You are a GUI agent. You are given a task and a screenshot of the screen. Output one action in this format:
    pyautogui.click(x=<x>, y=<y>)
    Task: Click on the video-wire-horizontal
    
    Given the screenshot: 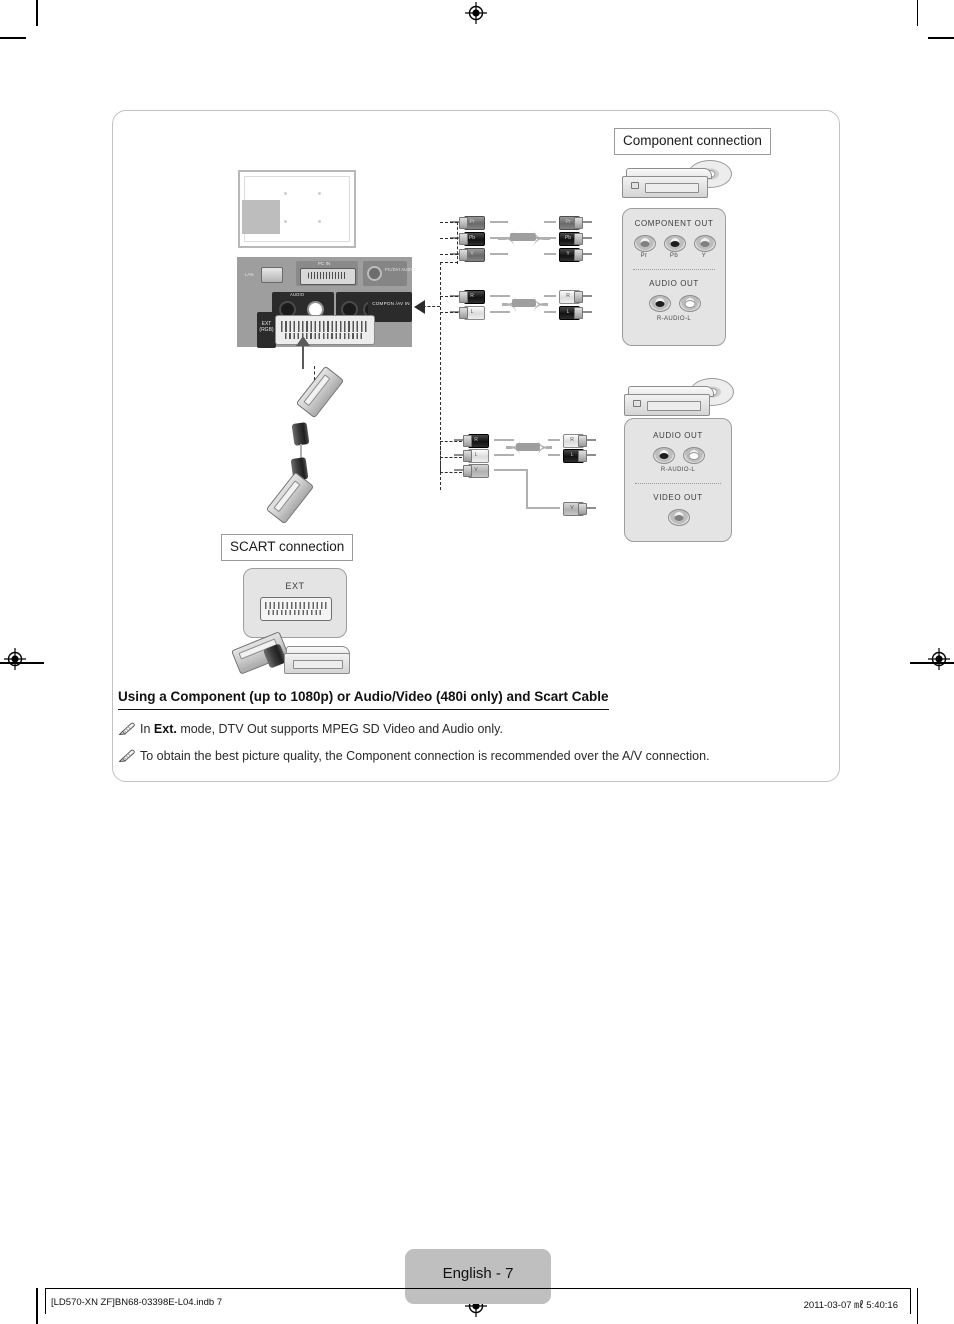 What is the action you would take?
    pyautogui.click(x=511, y=470)
    